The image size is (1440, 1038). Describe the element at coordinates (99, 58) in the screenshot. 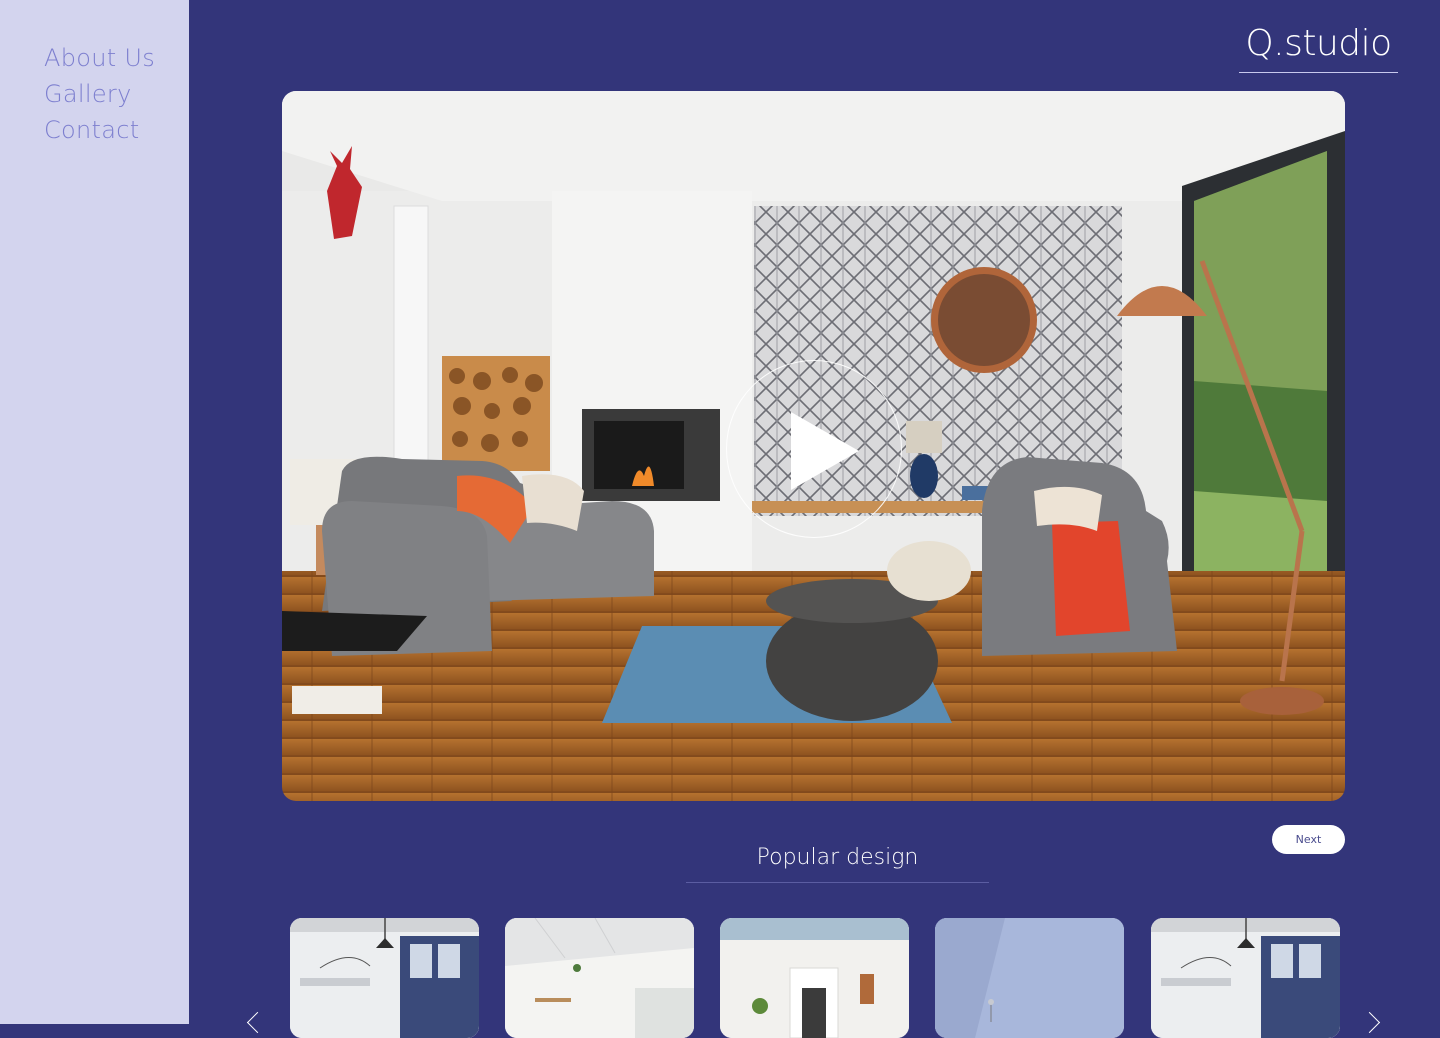

I see `nav-item-about-us: About Us` at that location.